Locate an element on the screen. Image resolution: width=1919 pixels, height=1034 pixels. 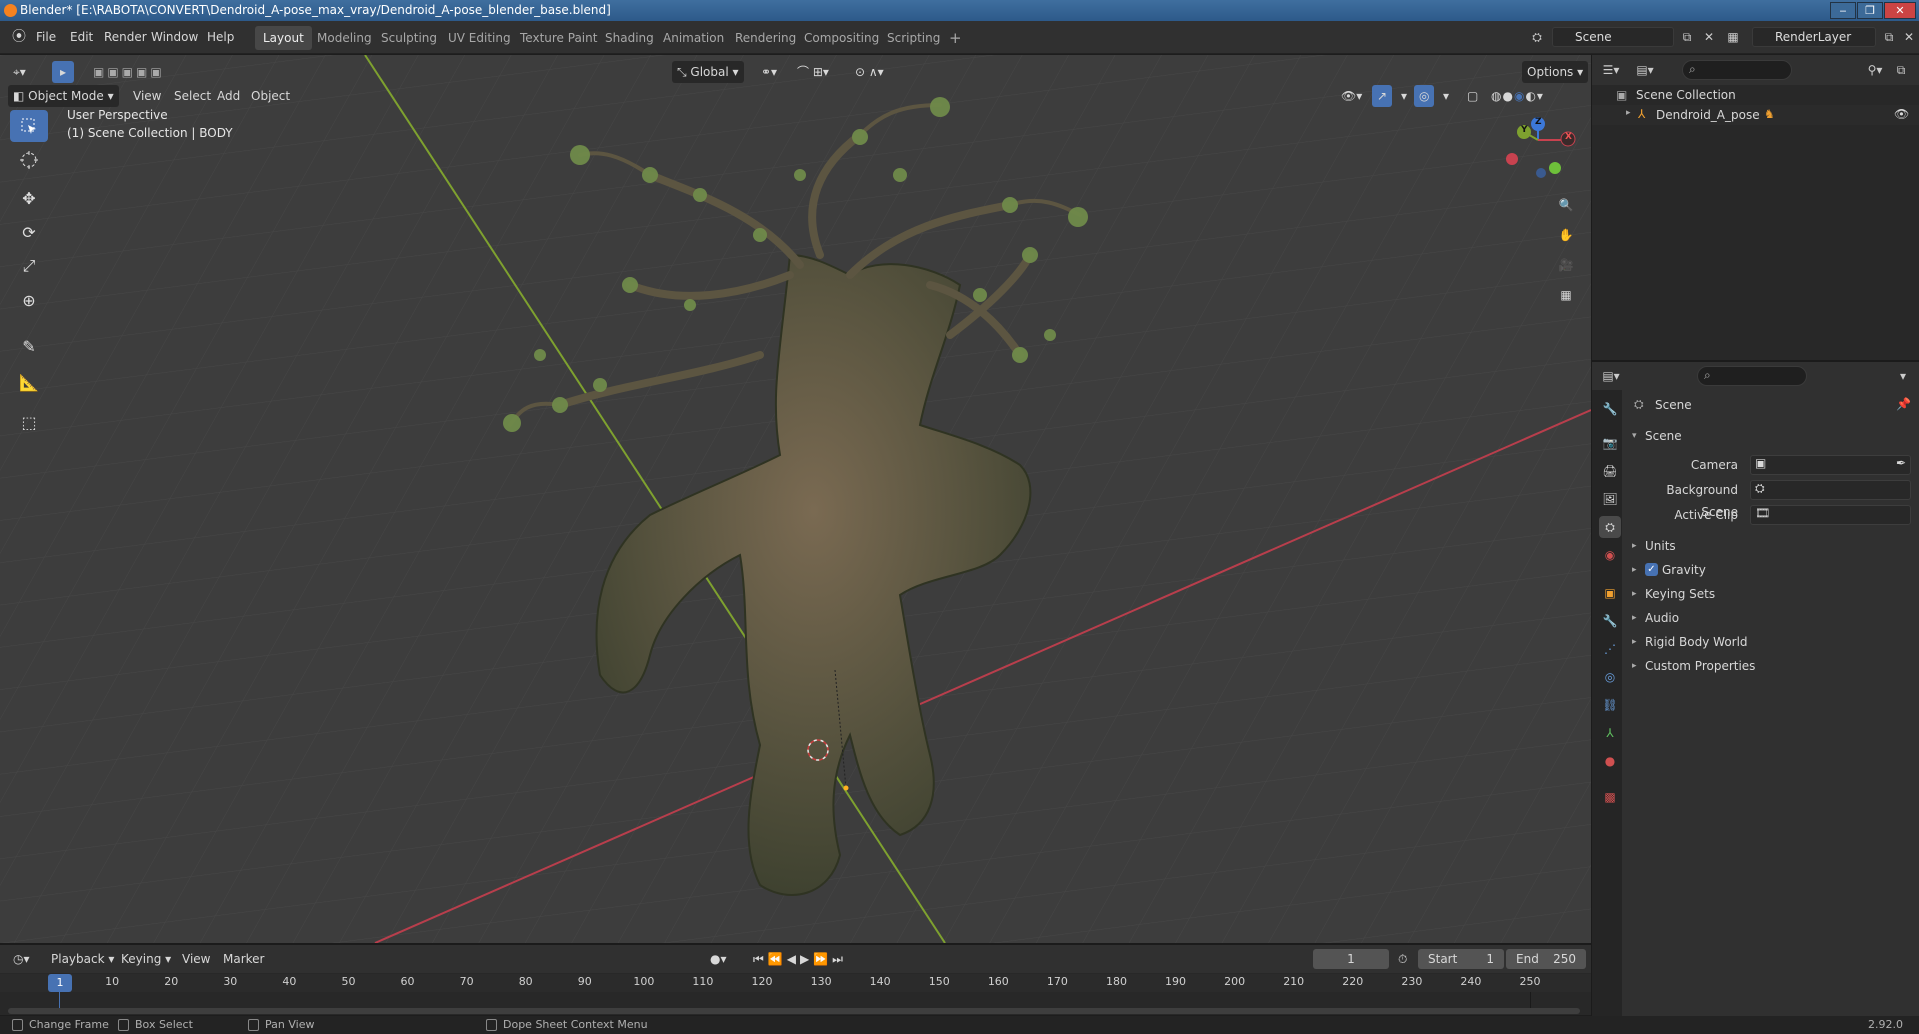
eyedropper-icon: ✒ is located at coordinates (1901, 463).